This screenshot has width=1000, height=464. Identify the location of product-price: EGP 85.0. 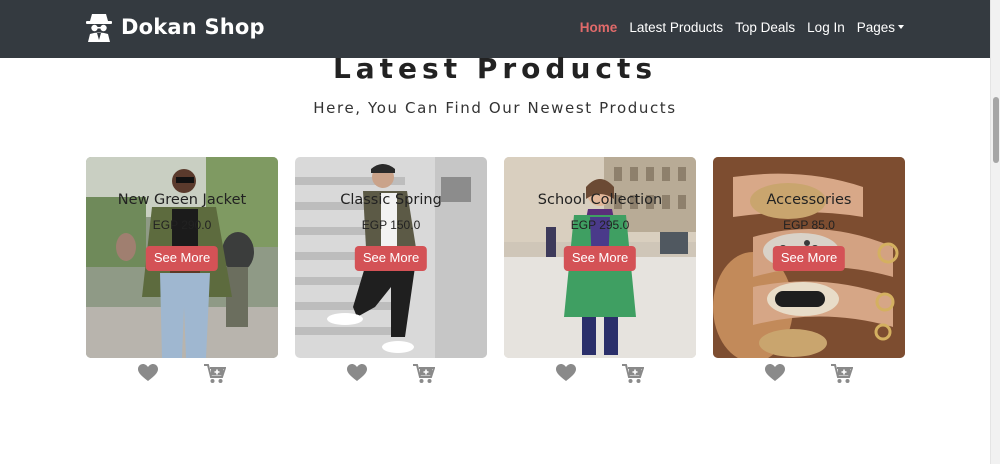
(809, 225).